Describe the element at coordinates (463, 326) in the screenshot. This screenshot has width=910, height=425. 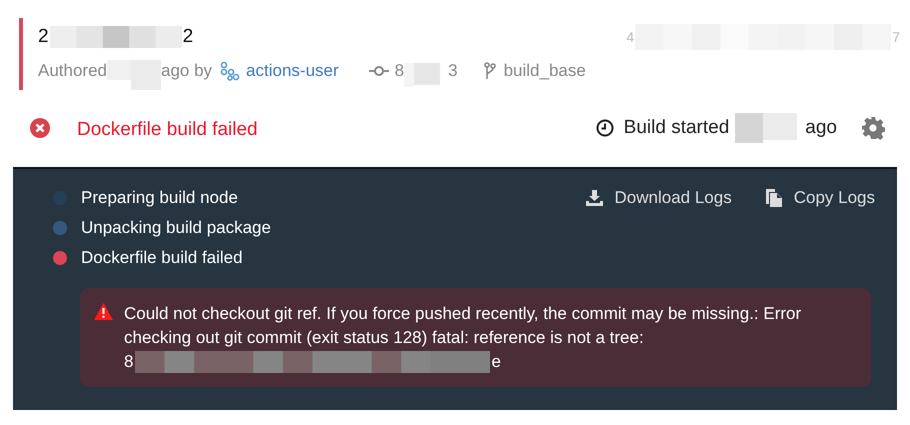
I see `error-message: Could not checkout git ref. If you force pushed recently, the commit may be missing.: Error checking out git commit (exit status 128) fatal: reference is not a tree:` at that location.